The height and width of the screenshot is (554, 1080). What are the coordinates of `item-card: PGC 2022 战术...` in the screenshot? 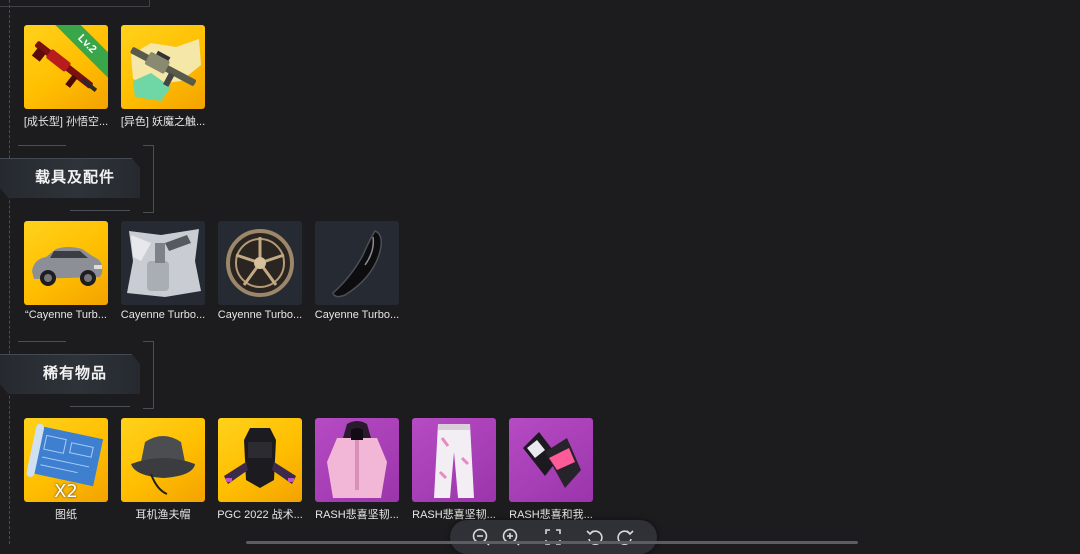 It's located at (260, 470).